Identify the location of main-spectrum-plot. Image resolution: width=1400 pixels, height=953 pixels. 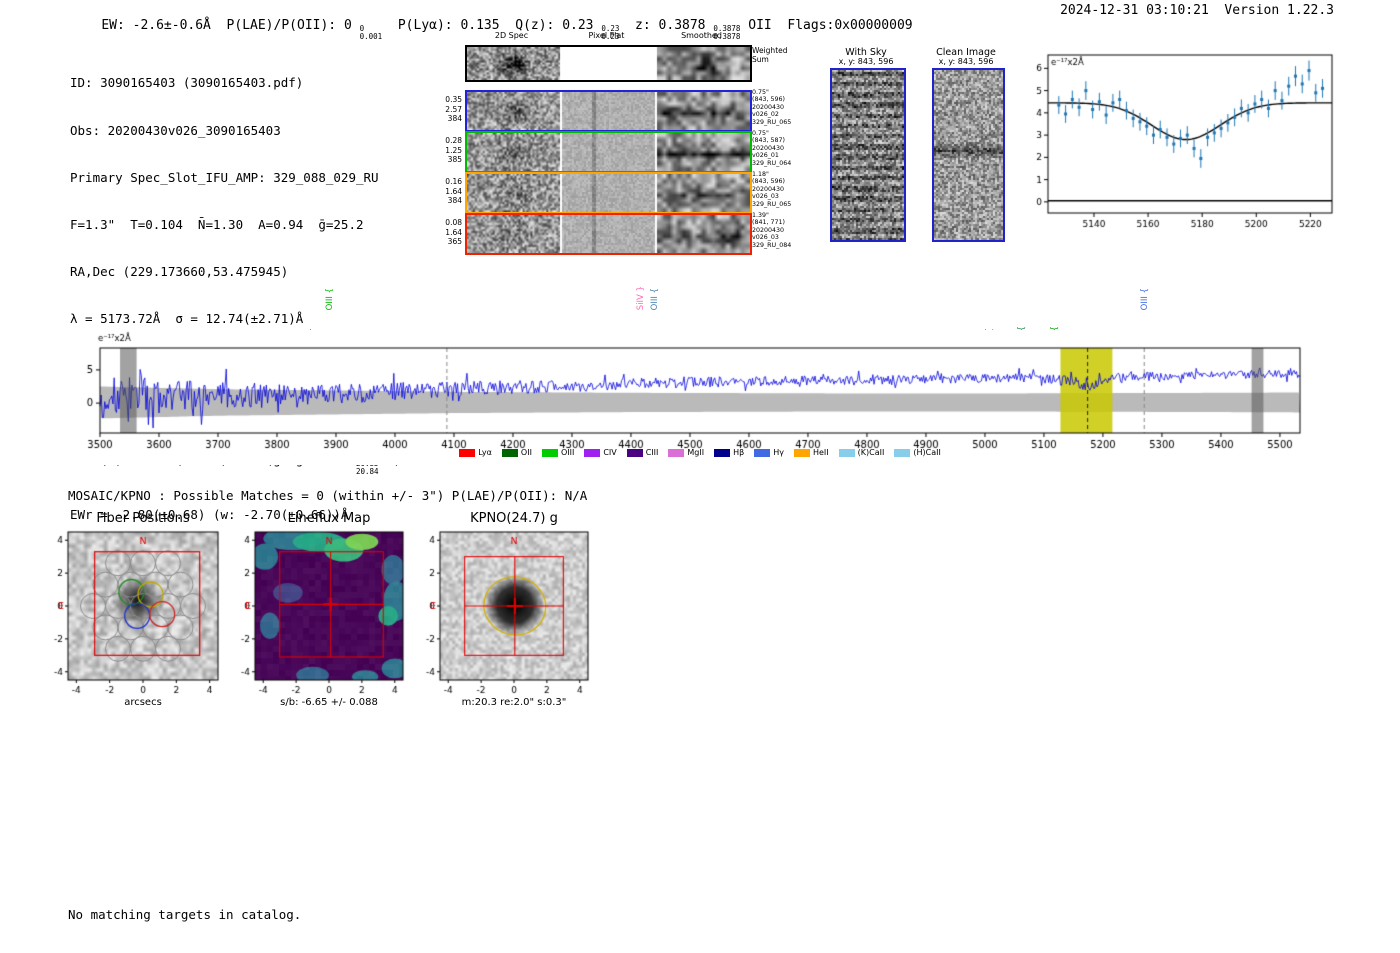
(685, 397).